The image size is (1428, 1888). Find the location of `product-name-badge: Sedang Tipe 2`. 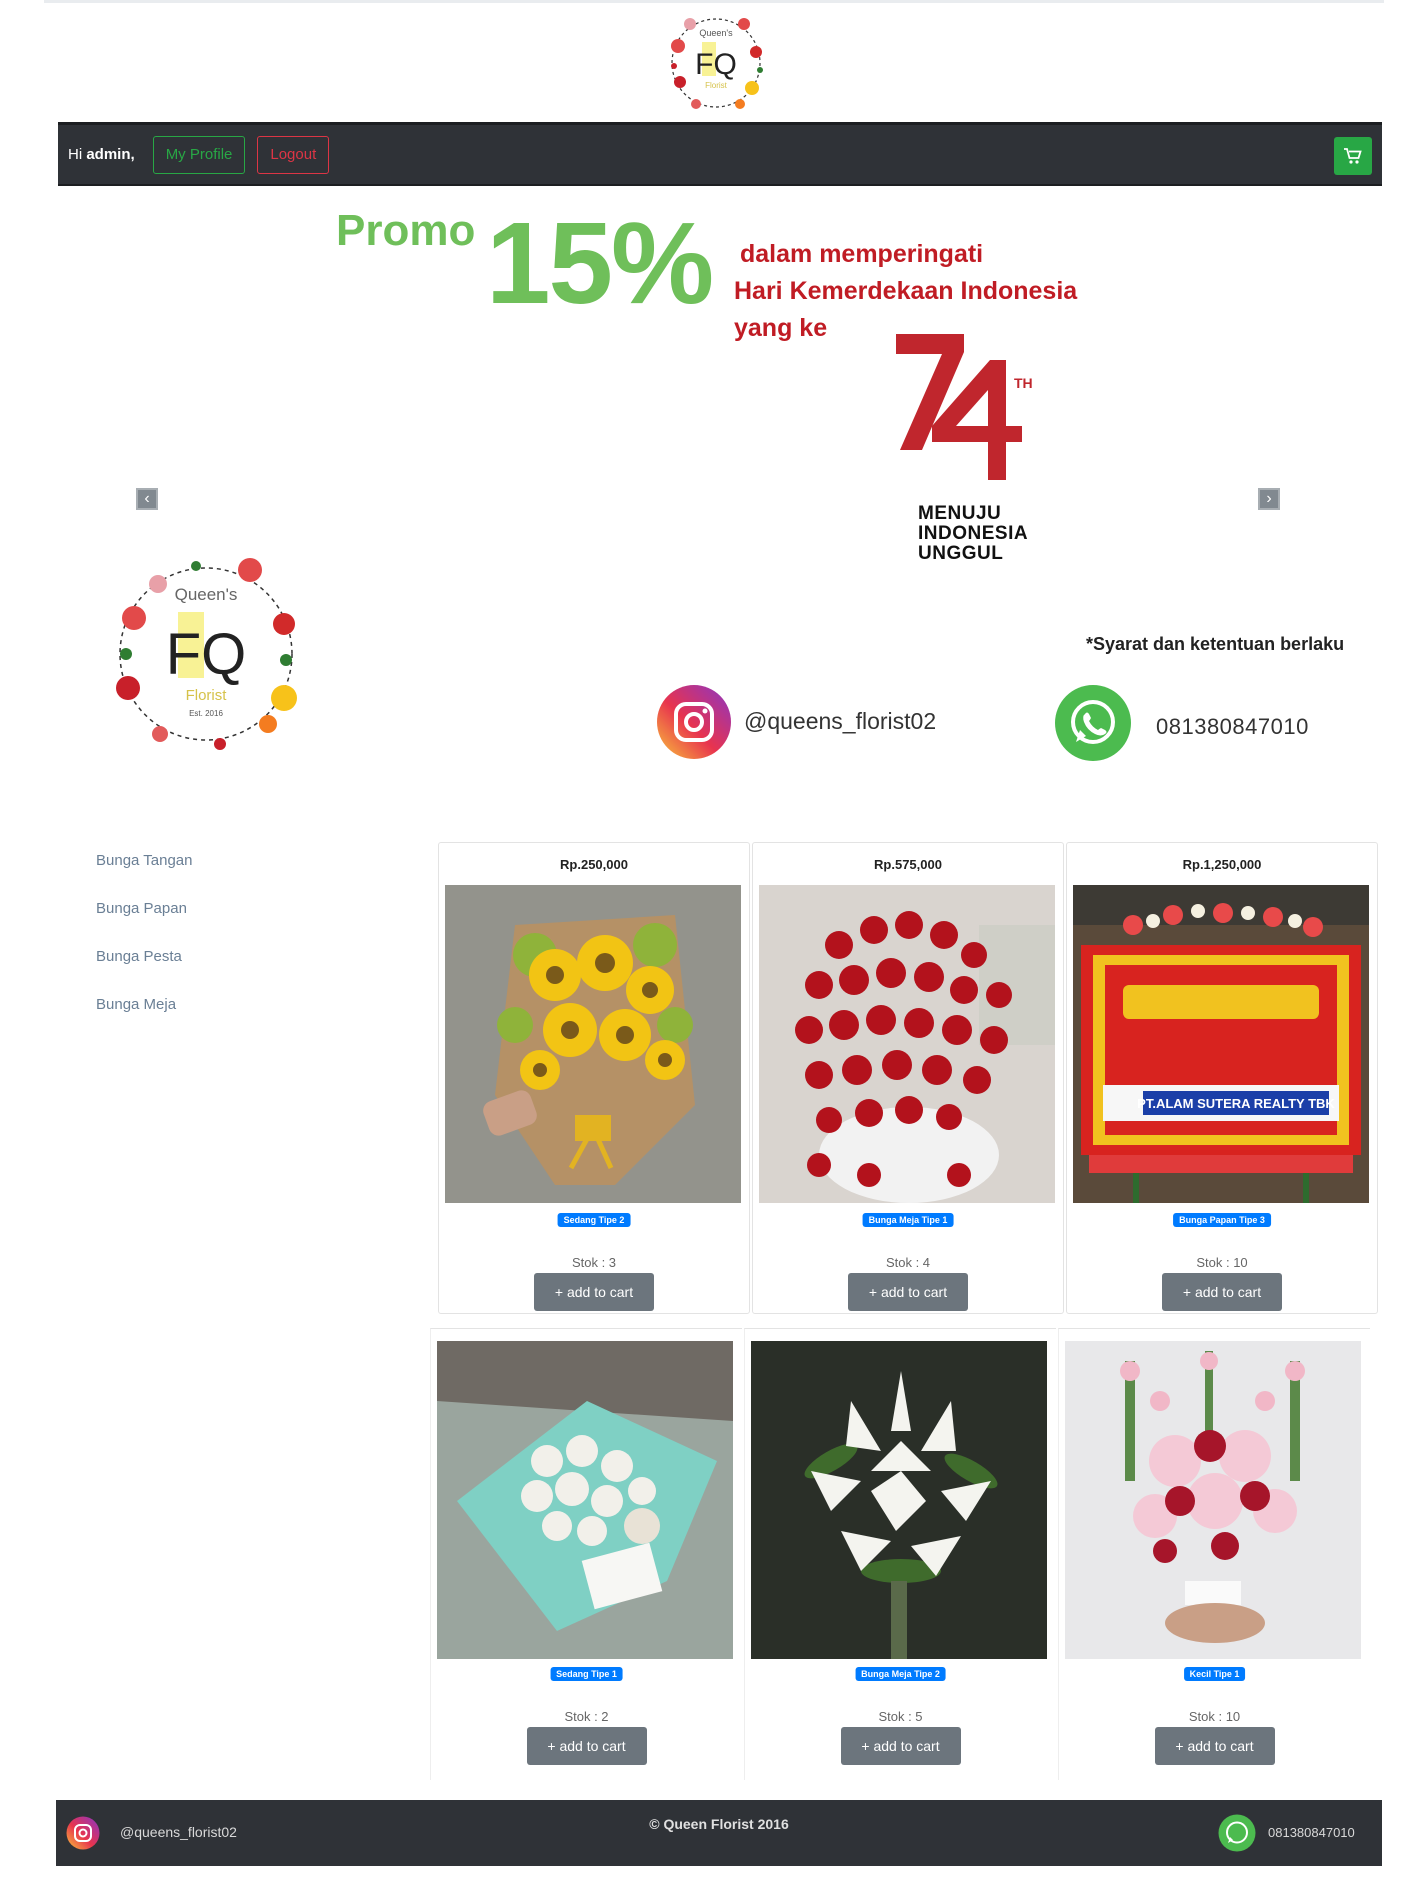

product-name-badge: Sedang Tipe 2 is located at coordinates (594, 1220).